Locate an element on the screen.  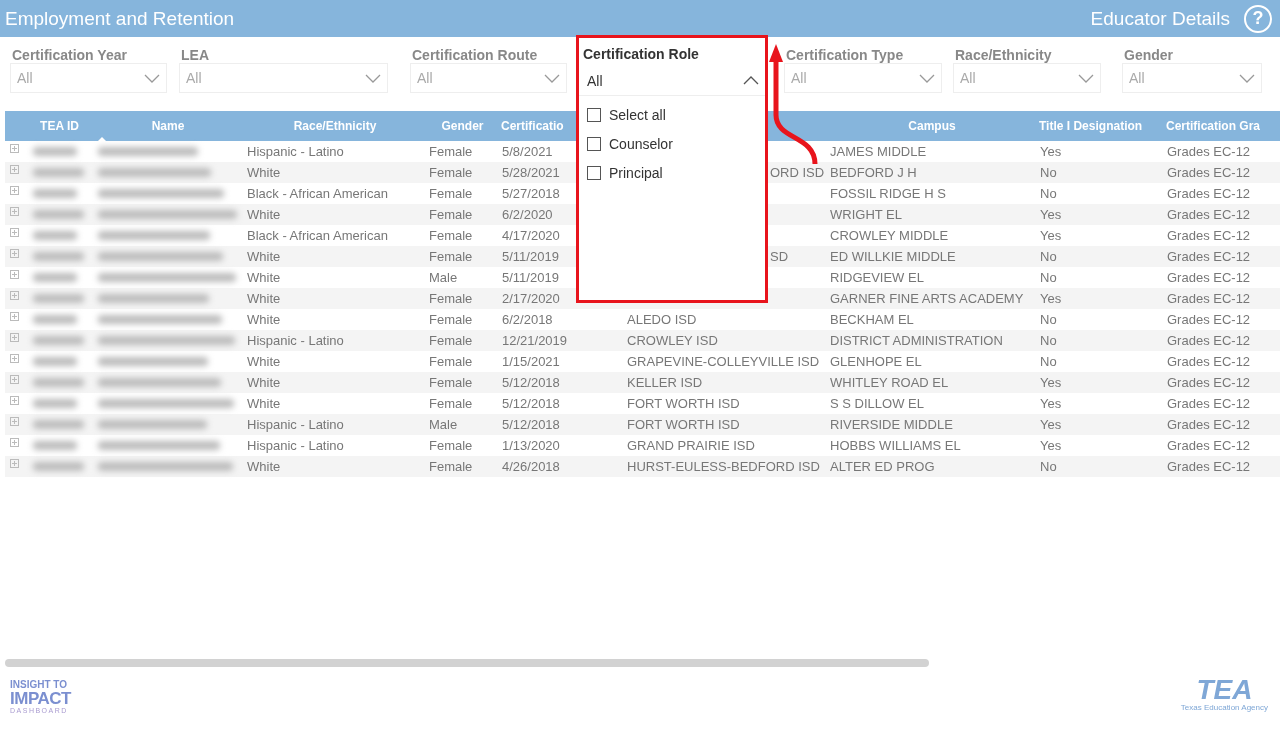
column-header: Title I Designation is located at coordinates (1098, 126).